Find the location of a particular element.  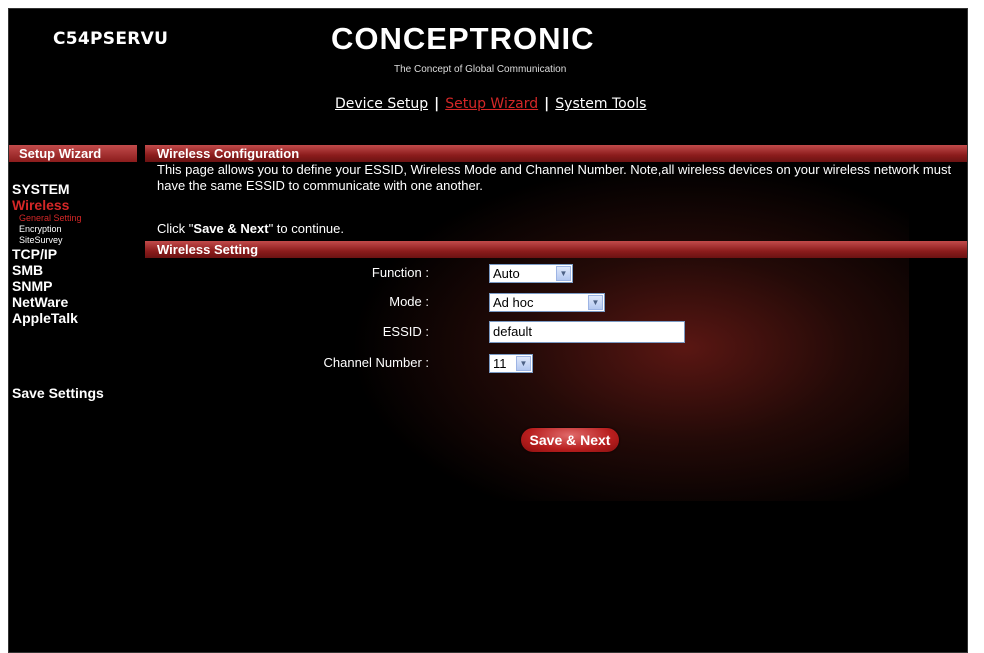

sidebar-item-system: SYSTEM is located at coordinates (74, 189).